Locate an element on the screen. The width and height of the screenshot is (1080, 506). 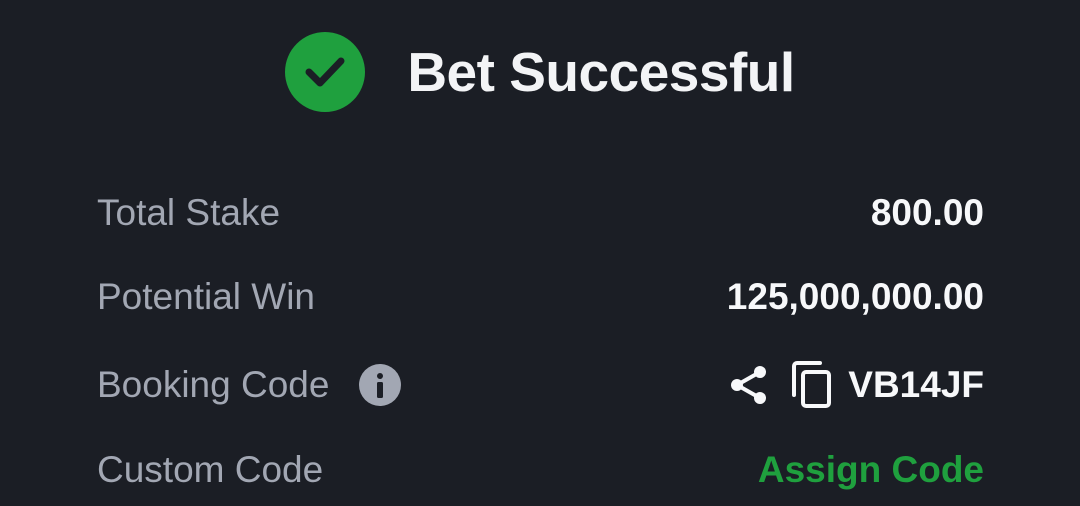
page-title: Bet Successful is located at coordinates (601, 72).